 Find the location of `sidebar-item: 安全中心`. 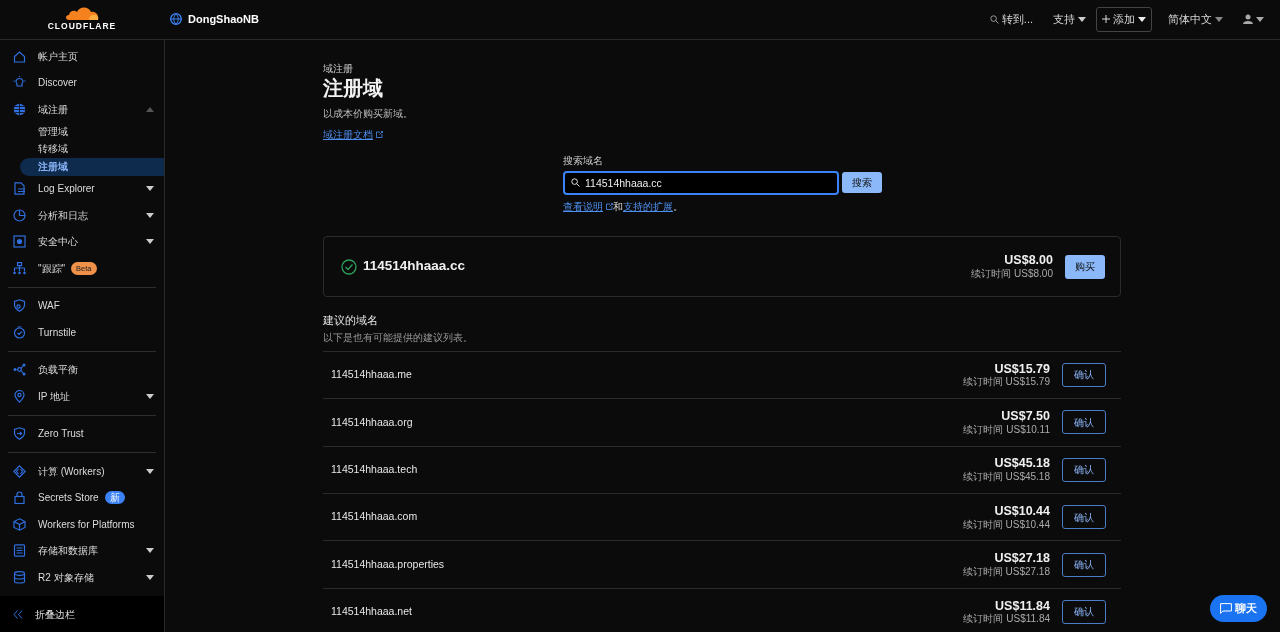

sidebar-item: 安全中心 is located at coordinates (82, 242).